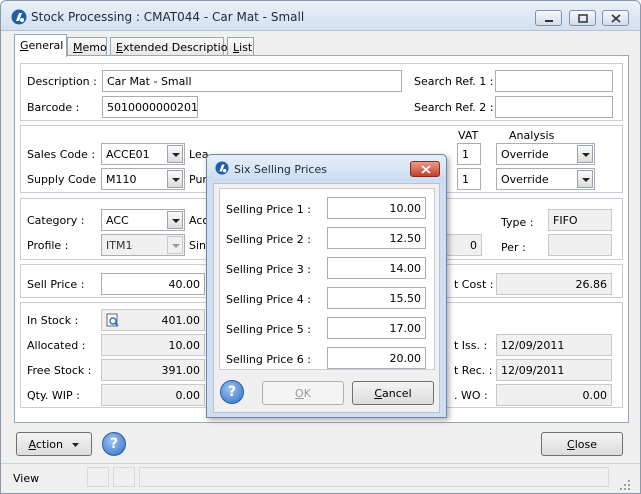 The width and height of the screenshot is (641, 494). Describe the element at coordinates (454, 81) in the screenshot. I see `search-ref1-label: Search Ref. 1 :` at that location.